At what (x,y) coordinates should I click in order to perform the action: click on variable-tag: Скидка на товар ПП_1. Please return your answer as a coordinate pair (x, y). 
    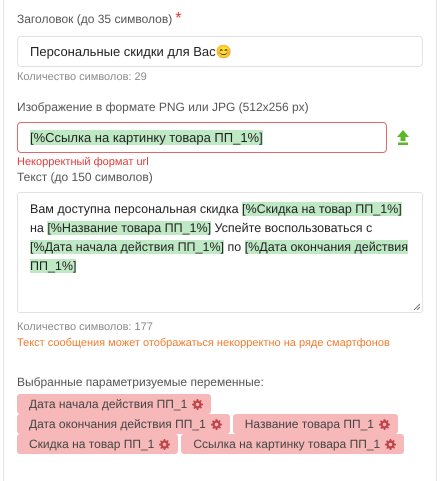
    Looking at the image, I should click on (97, 444).